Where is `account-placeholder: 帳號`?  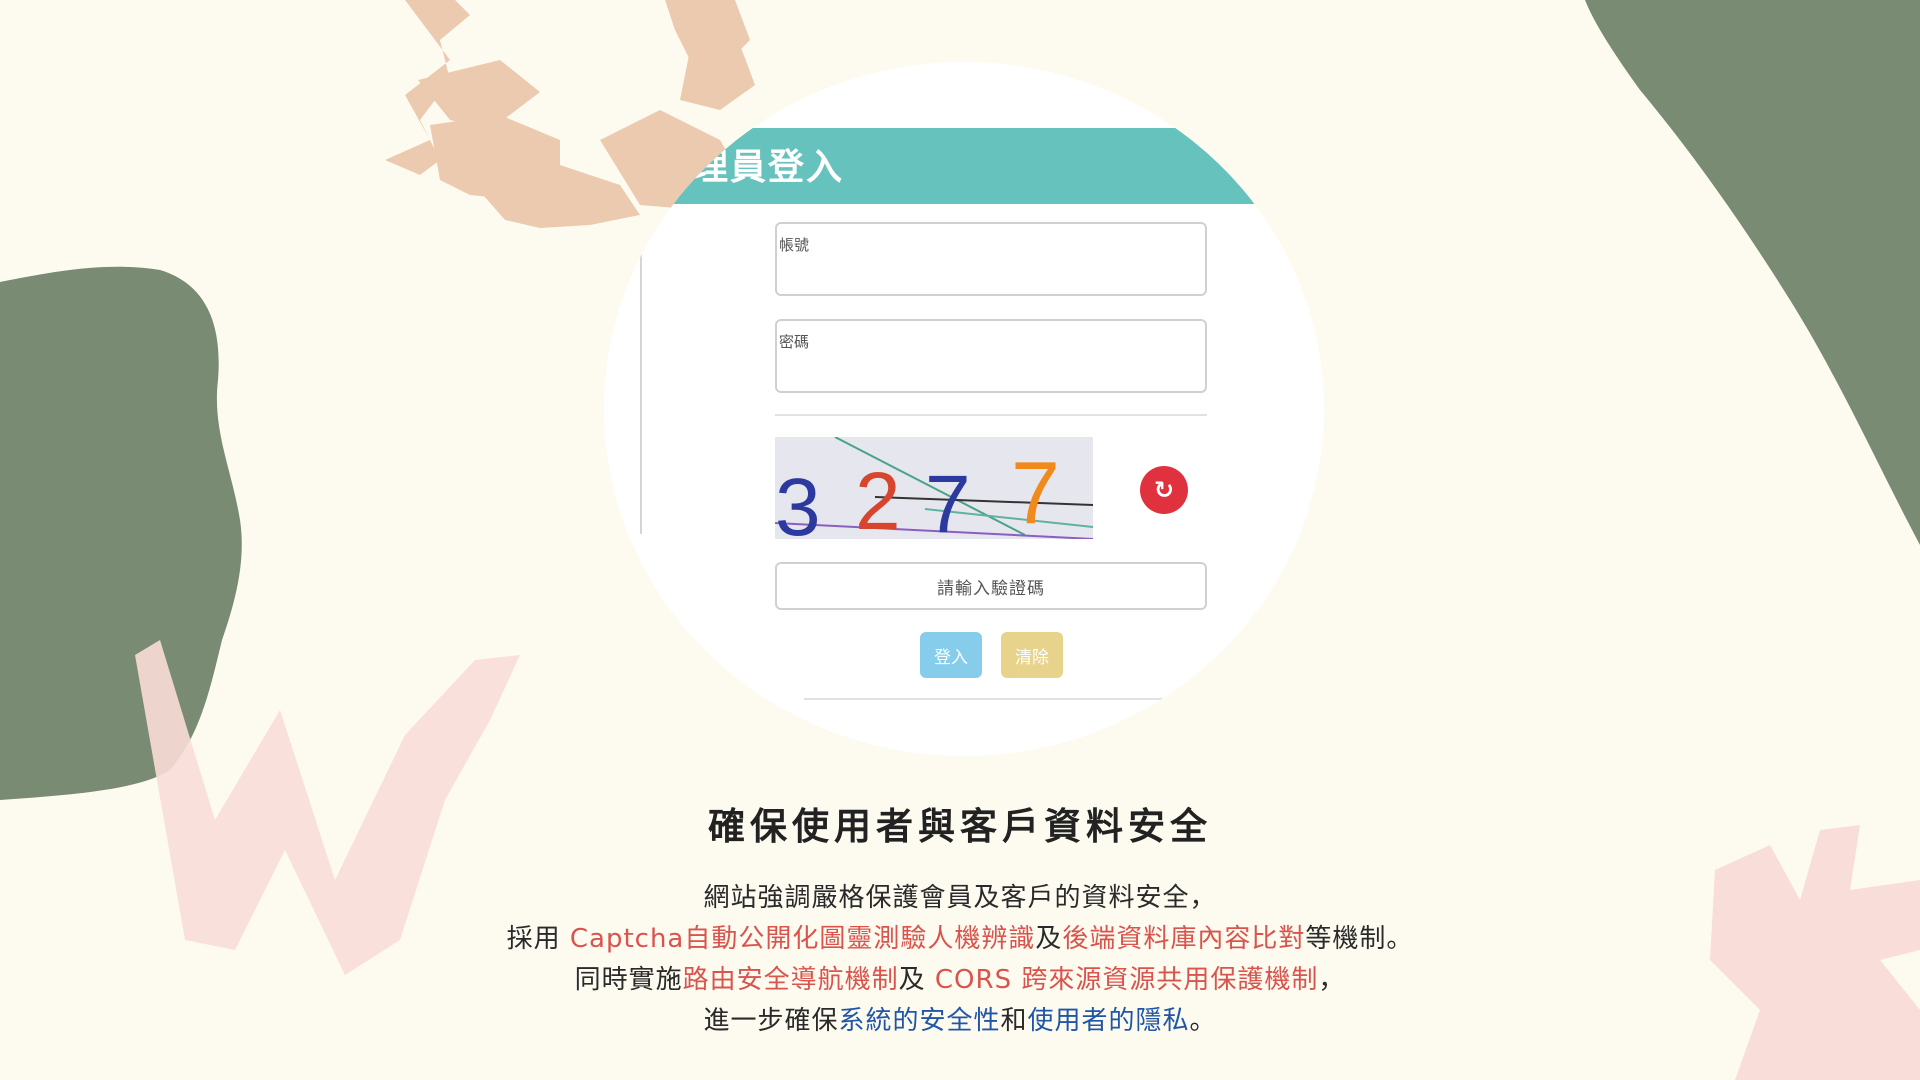
account-placeholder: 帳號 is located at coordinates (794, 245).